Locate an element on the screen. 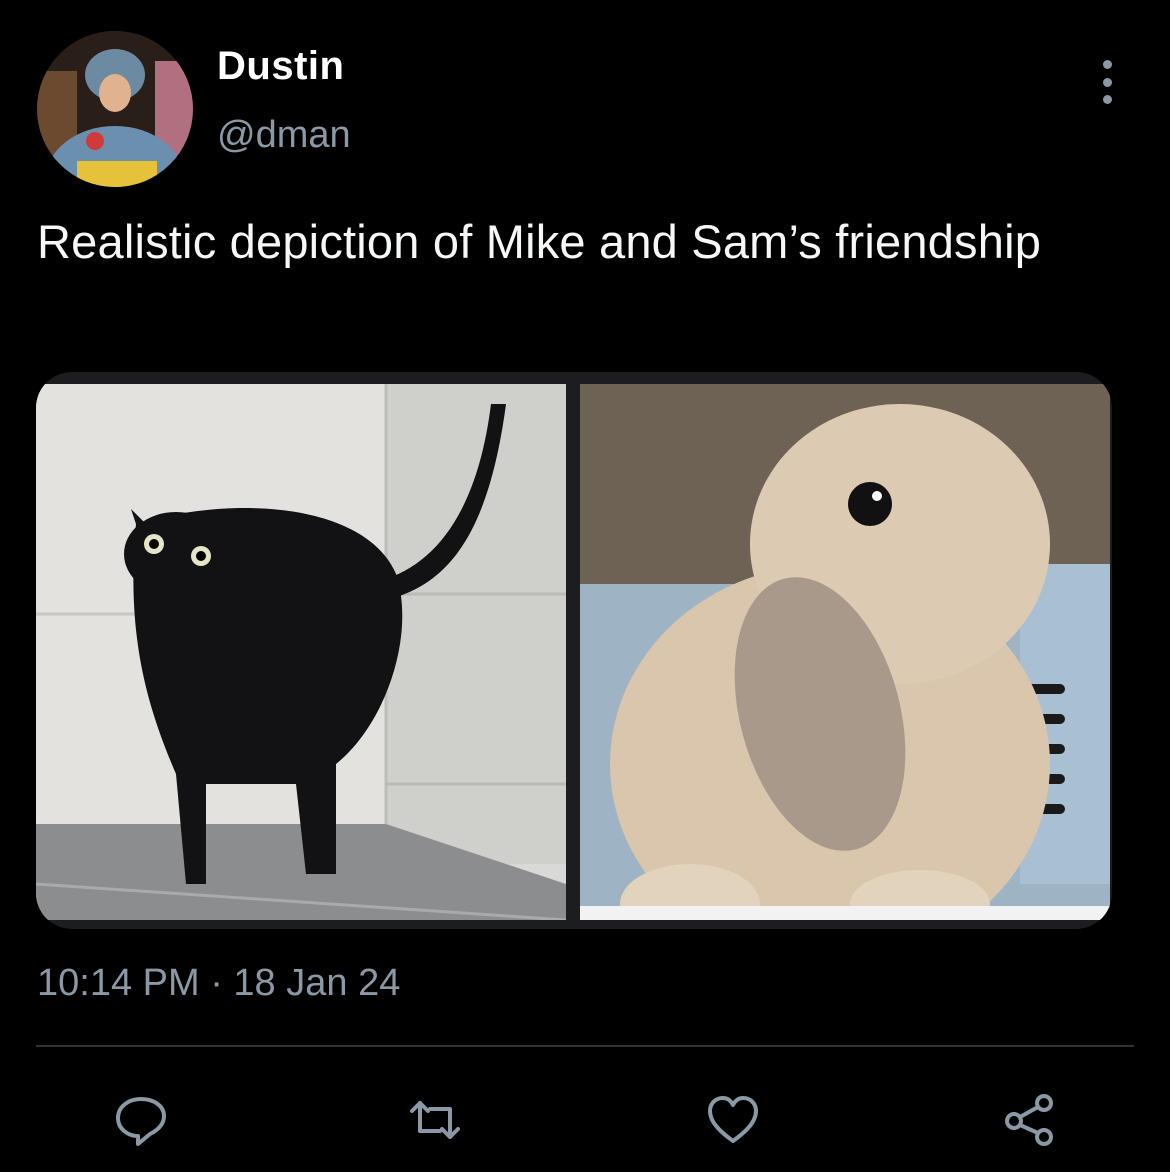  retweet-button is located at coordinates (435, 1120).